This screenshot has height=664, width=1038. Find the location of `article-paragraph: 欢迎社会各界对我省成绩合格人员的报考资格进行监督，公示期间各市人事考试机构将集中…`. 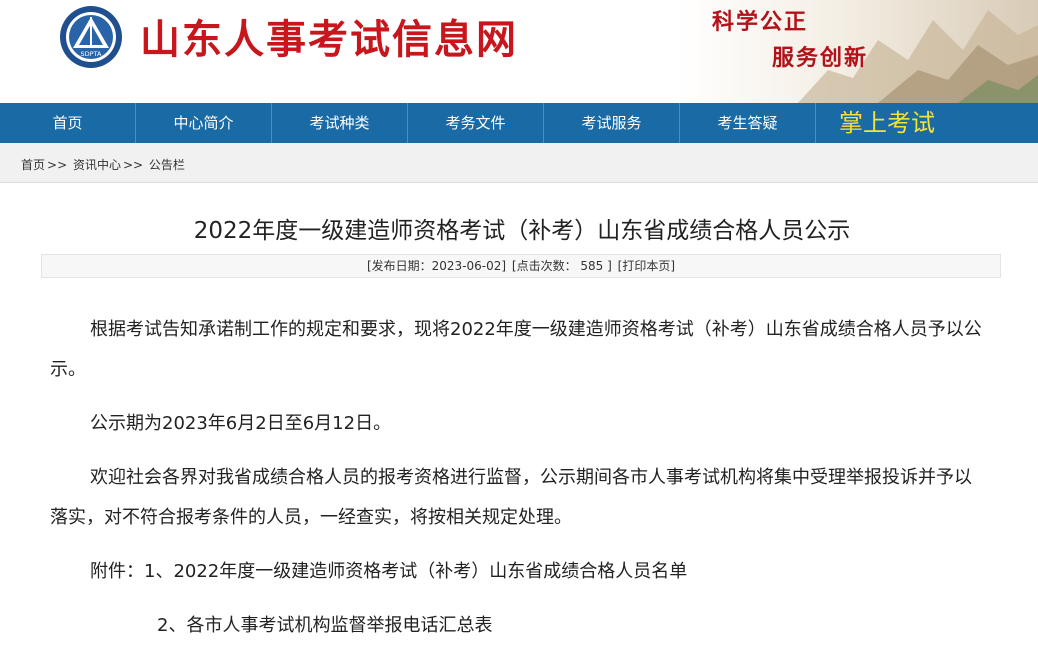

article-paragraph: 欢迎社会各界对我省成绩合格人员的报考资格进行监督，公示期间各市人事考试机构将集中… is located at coordinates (511, 497).